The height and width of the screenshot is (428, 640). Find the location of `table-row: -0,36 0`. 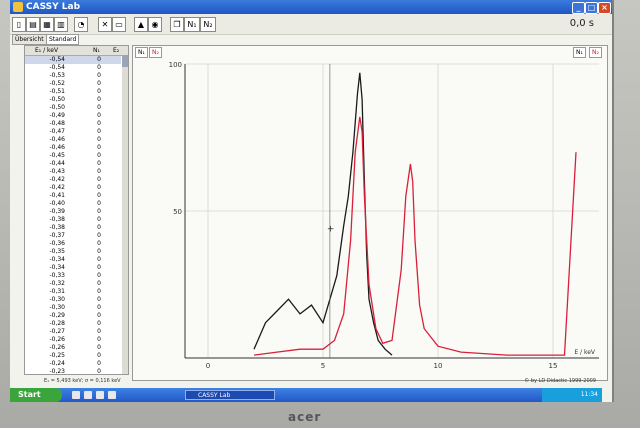

table-row: -0,36 0 is located at coordinates (73, 244).